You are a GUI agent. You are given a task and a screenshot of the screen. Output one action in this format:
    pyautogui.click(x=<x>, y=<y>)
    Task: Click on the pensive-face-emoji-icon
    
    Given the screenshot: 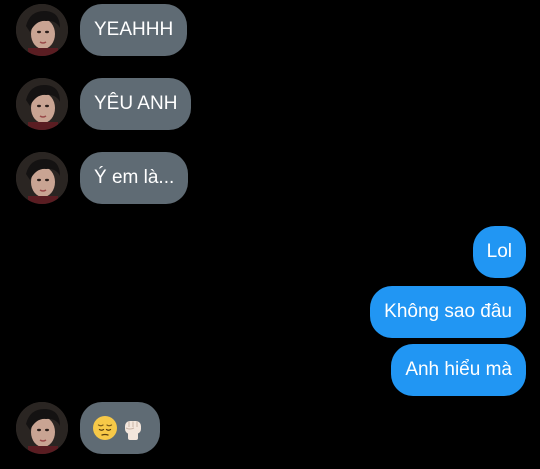 What is the action you would take?
    pyautogui.click(x=105, y=428)
    